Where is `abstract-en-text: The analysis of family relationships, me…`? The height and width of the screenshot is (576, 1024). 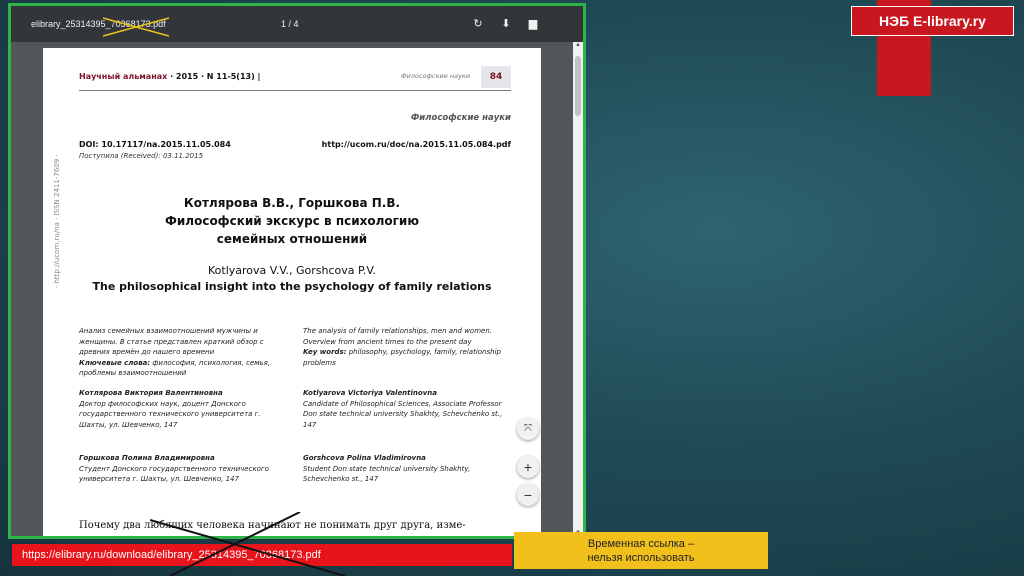
abstract-en-text: The analysis of family relationships, me… is located at coordinates (397, 336).